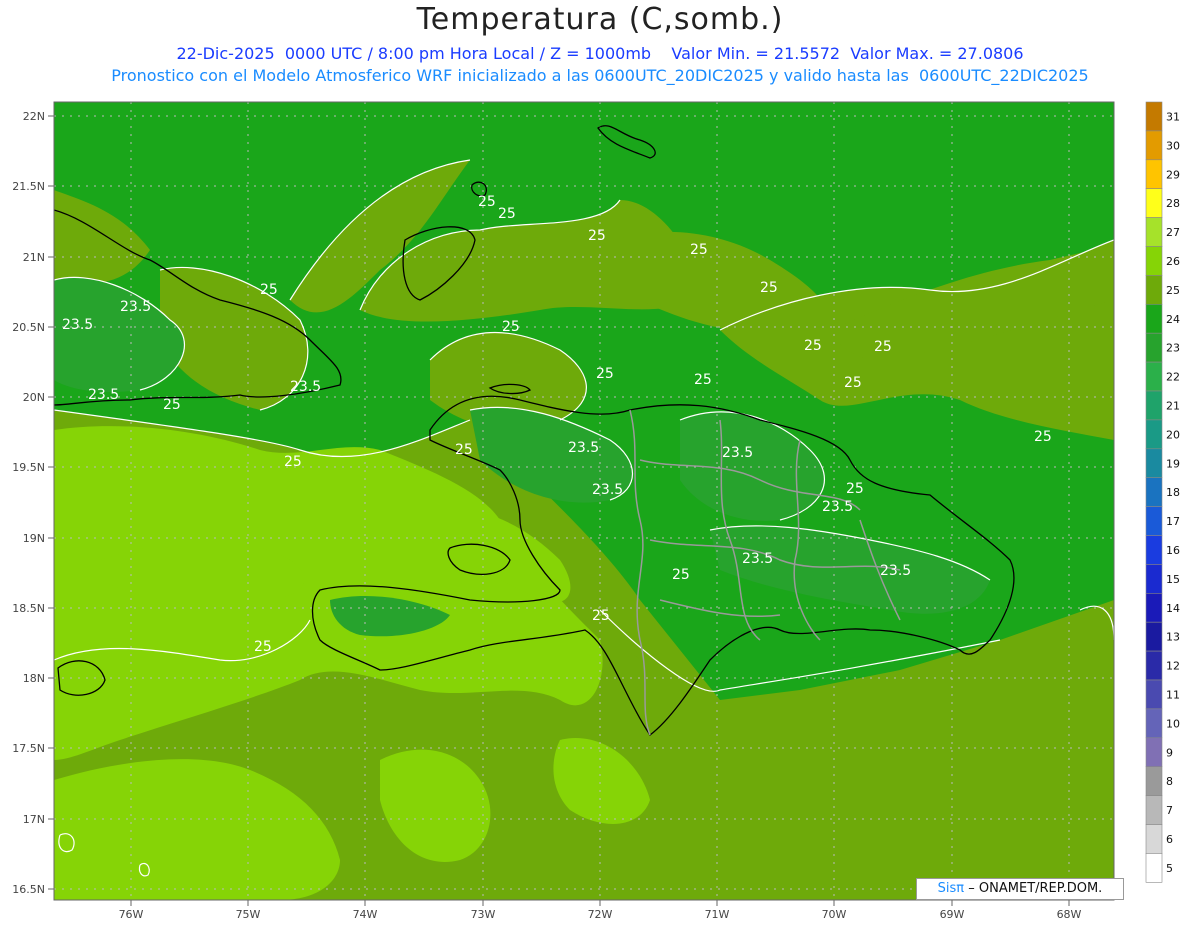  Describe the element at coordinates (28, 748) in the screenshot. I see `lat-label: 17.5N` at that location.